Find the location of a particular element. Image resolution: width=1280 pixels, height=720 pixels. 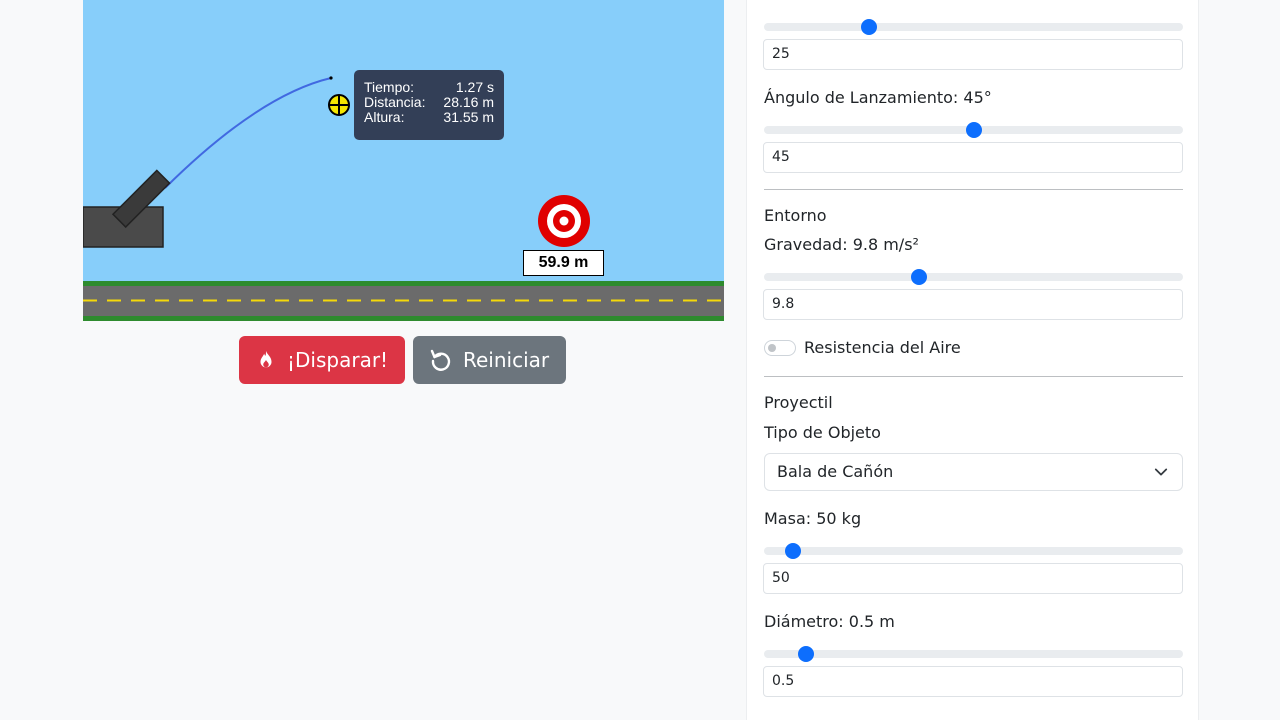

distance-label: Distancia: is located at coordinates (395, 102).